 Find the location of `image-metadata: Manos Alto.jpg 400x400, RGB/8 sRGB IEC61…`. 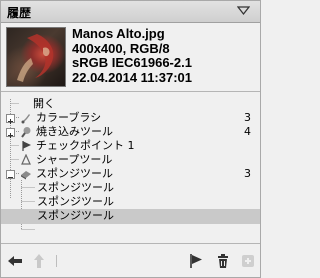

image-metadata: Manos Alto.jpg 400x400, RGB/8 sRGB IEC61… is located at coordinates (132, 55).